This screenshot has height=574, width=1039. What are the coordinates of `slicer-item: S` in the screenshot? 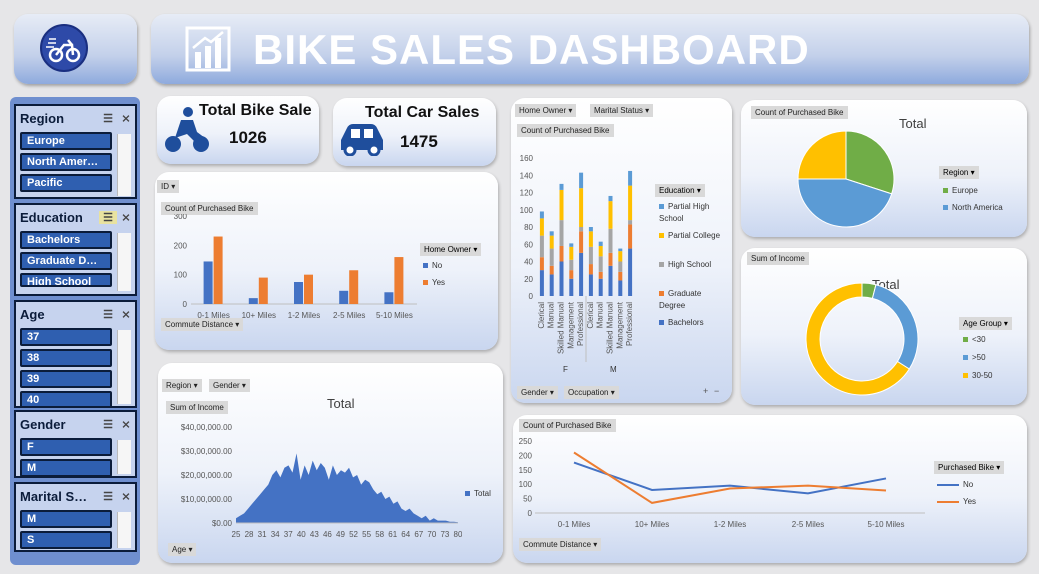 It's located at (66, 540).